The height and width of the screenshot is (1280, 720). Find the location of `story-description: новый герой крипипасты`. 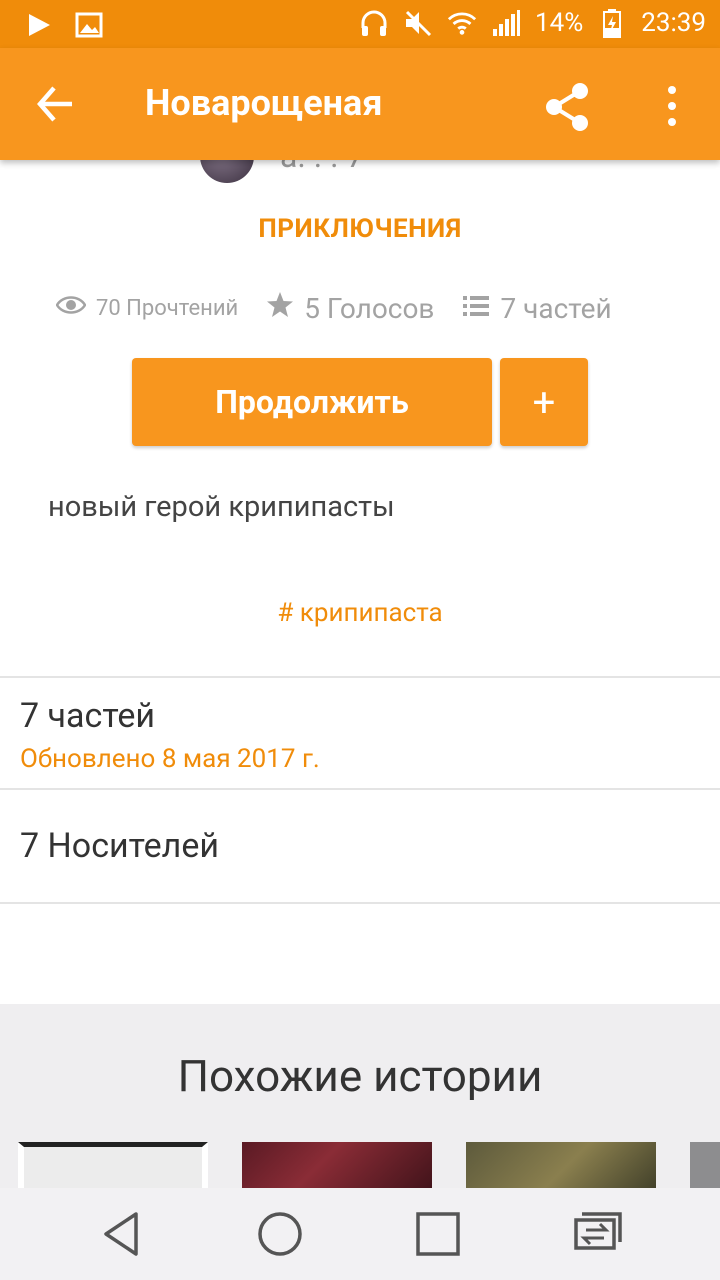

story-description: новый герой крипипасты is located at coordinates (221, 507).